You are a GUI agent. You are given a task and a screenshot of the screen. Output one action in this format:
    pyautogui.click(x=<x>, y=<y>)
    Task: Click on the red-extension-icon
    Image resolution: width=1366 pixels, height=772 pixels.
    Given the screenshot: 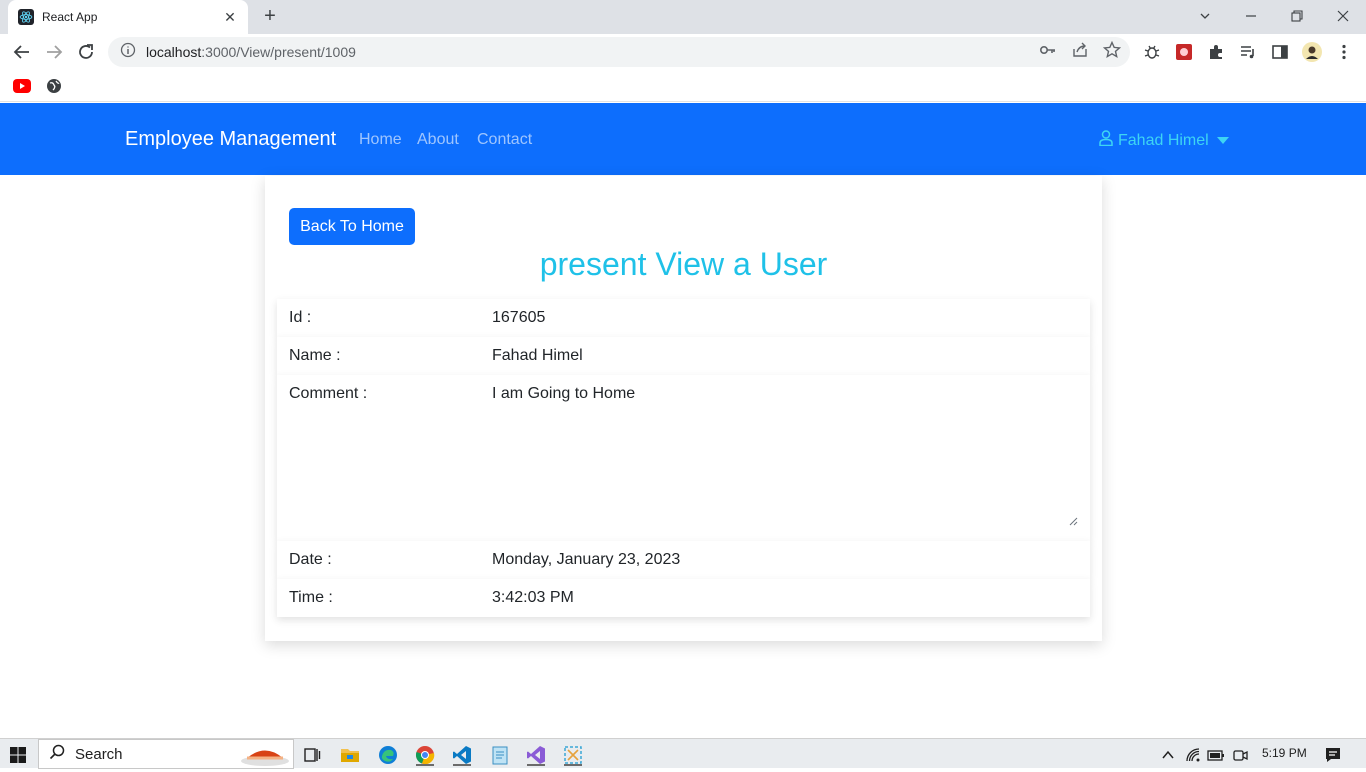 What is the action you would take?
    pyautogui.click(x=1184, y=52)
    